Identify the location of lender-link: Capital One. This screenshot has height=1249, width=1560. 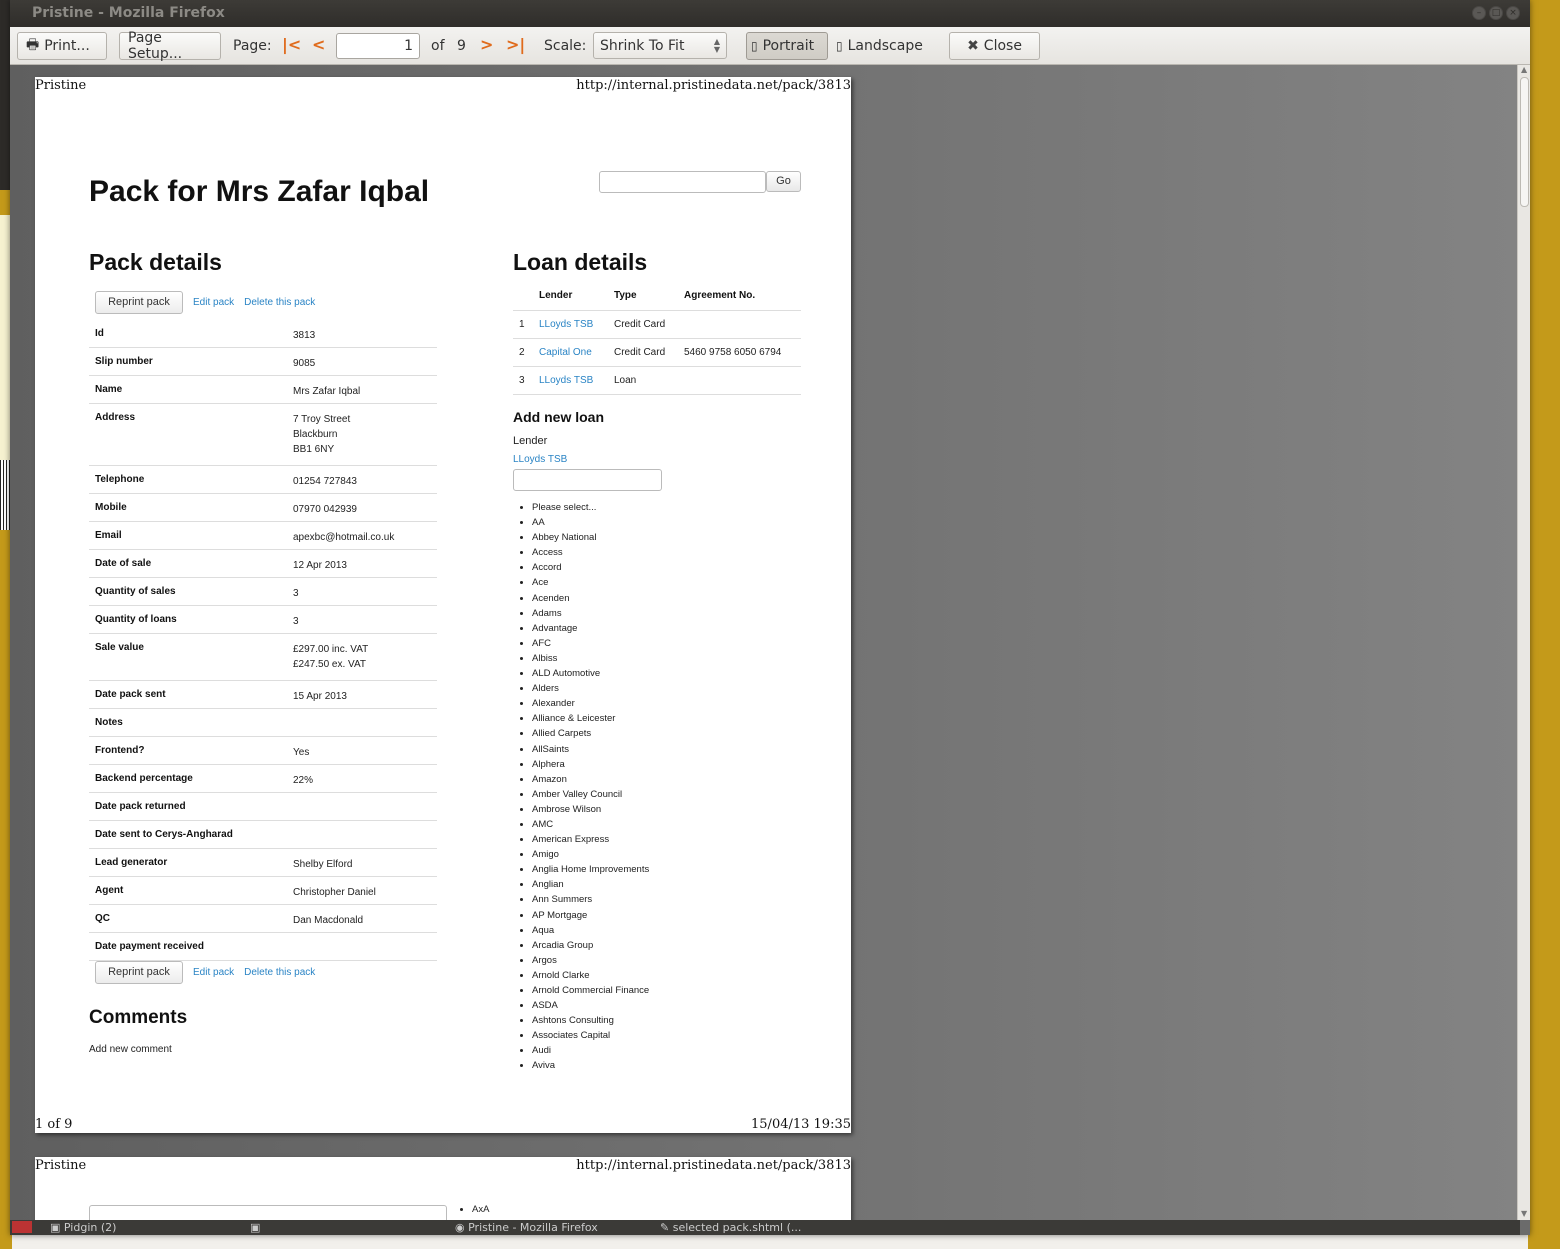
(570, 352).